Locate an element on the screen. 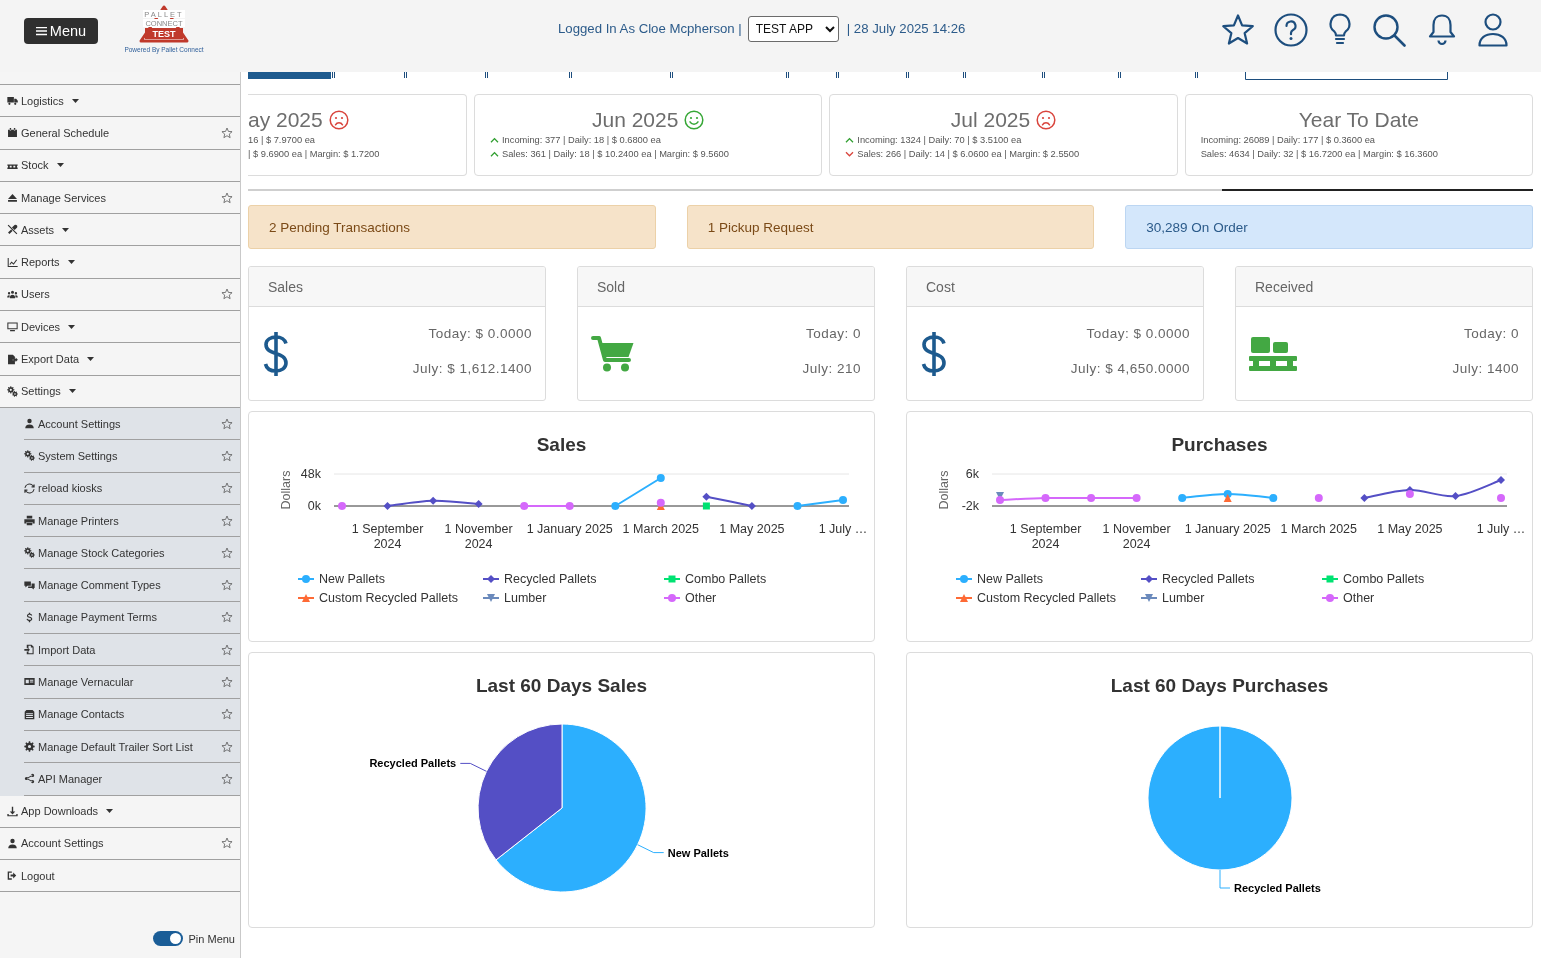  menu-link: Assets is located at coordinates (34, 230).